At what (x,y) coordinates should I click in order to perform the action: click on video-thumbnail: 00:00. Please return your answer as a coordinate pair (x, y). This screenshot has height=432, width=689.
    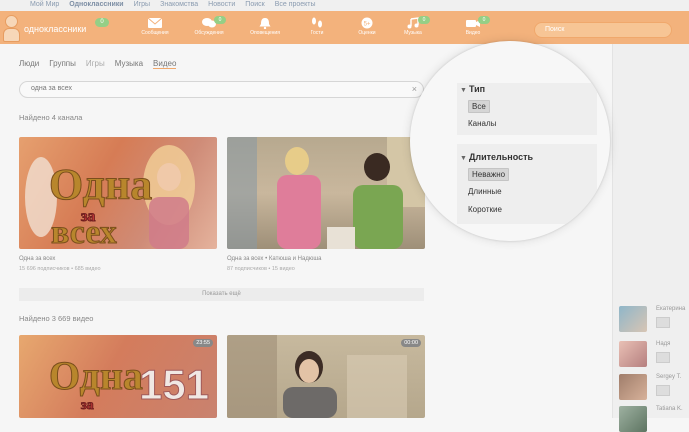
    Looking at the image, I should click on (326, 376).